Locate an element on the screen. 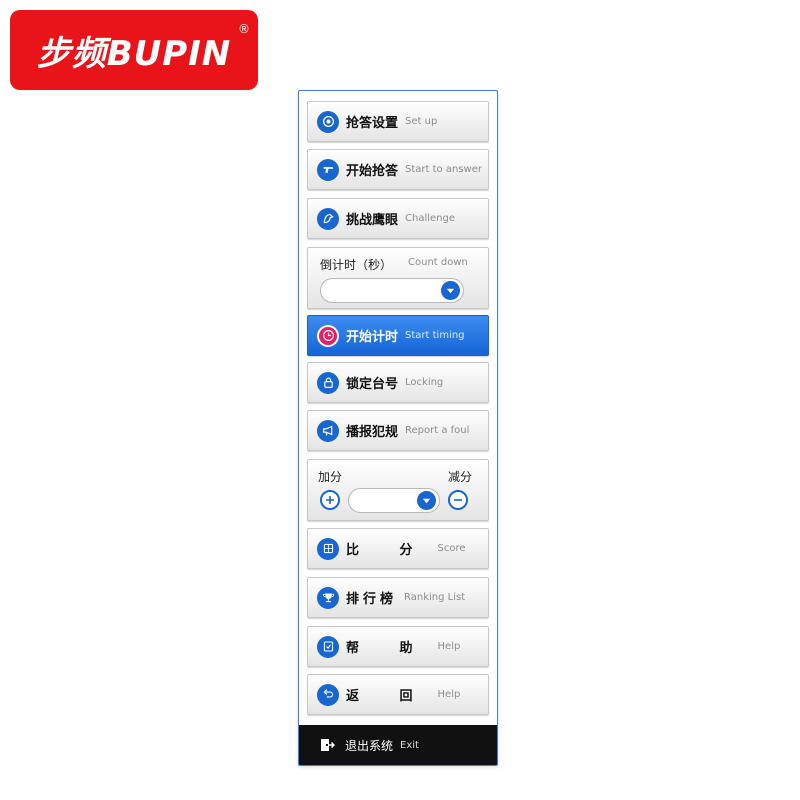  clock-icon is located at coordinates (328, 335).